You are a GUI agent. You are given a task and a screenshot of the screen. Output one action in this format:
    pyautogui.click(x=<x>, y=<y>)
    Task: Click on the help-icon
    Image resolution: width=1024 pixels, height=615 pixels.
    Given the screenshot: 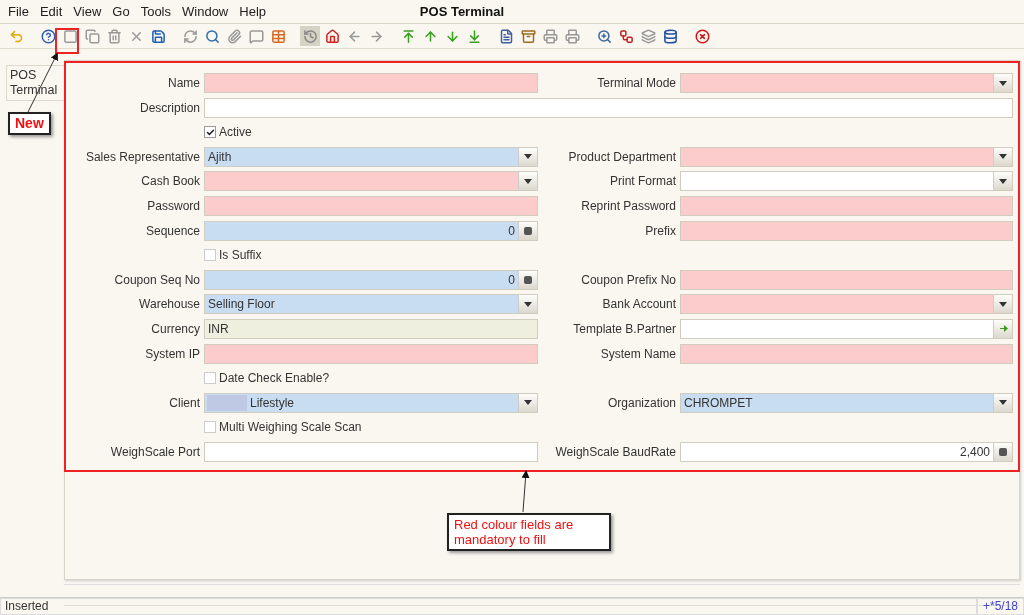 What is the action you would take?
    pyautogui.click(x=48, y=36)
    